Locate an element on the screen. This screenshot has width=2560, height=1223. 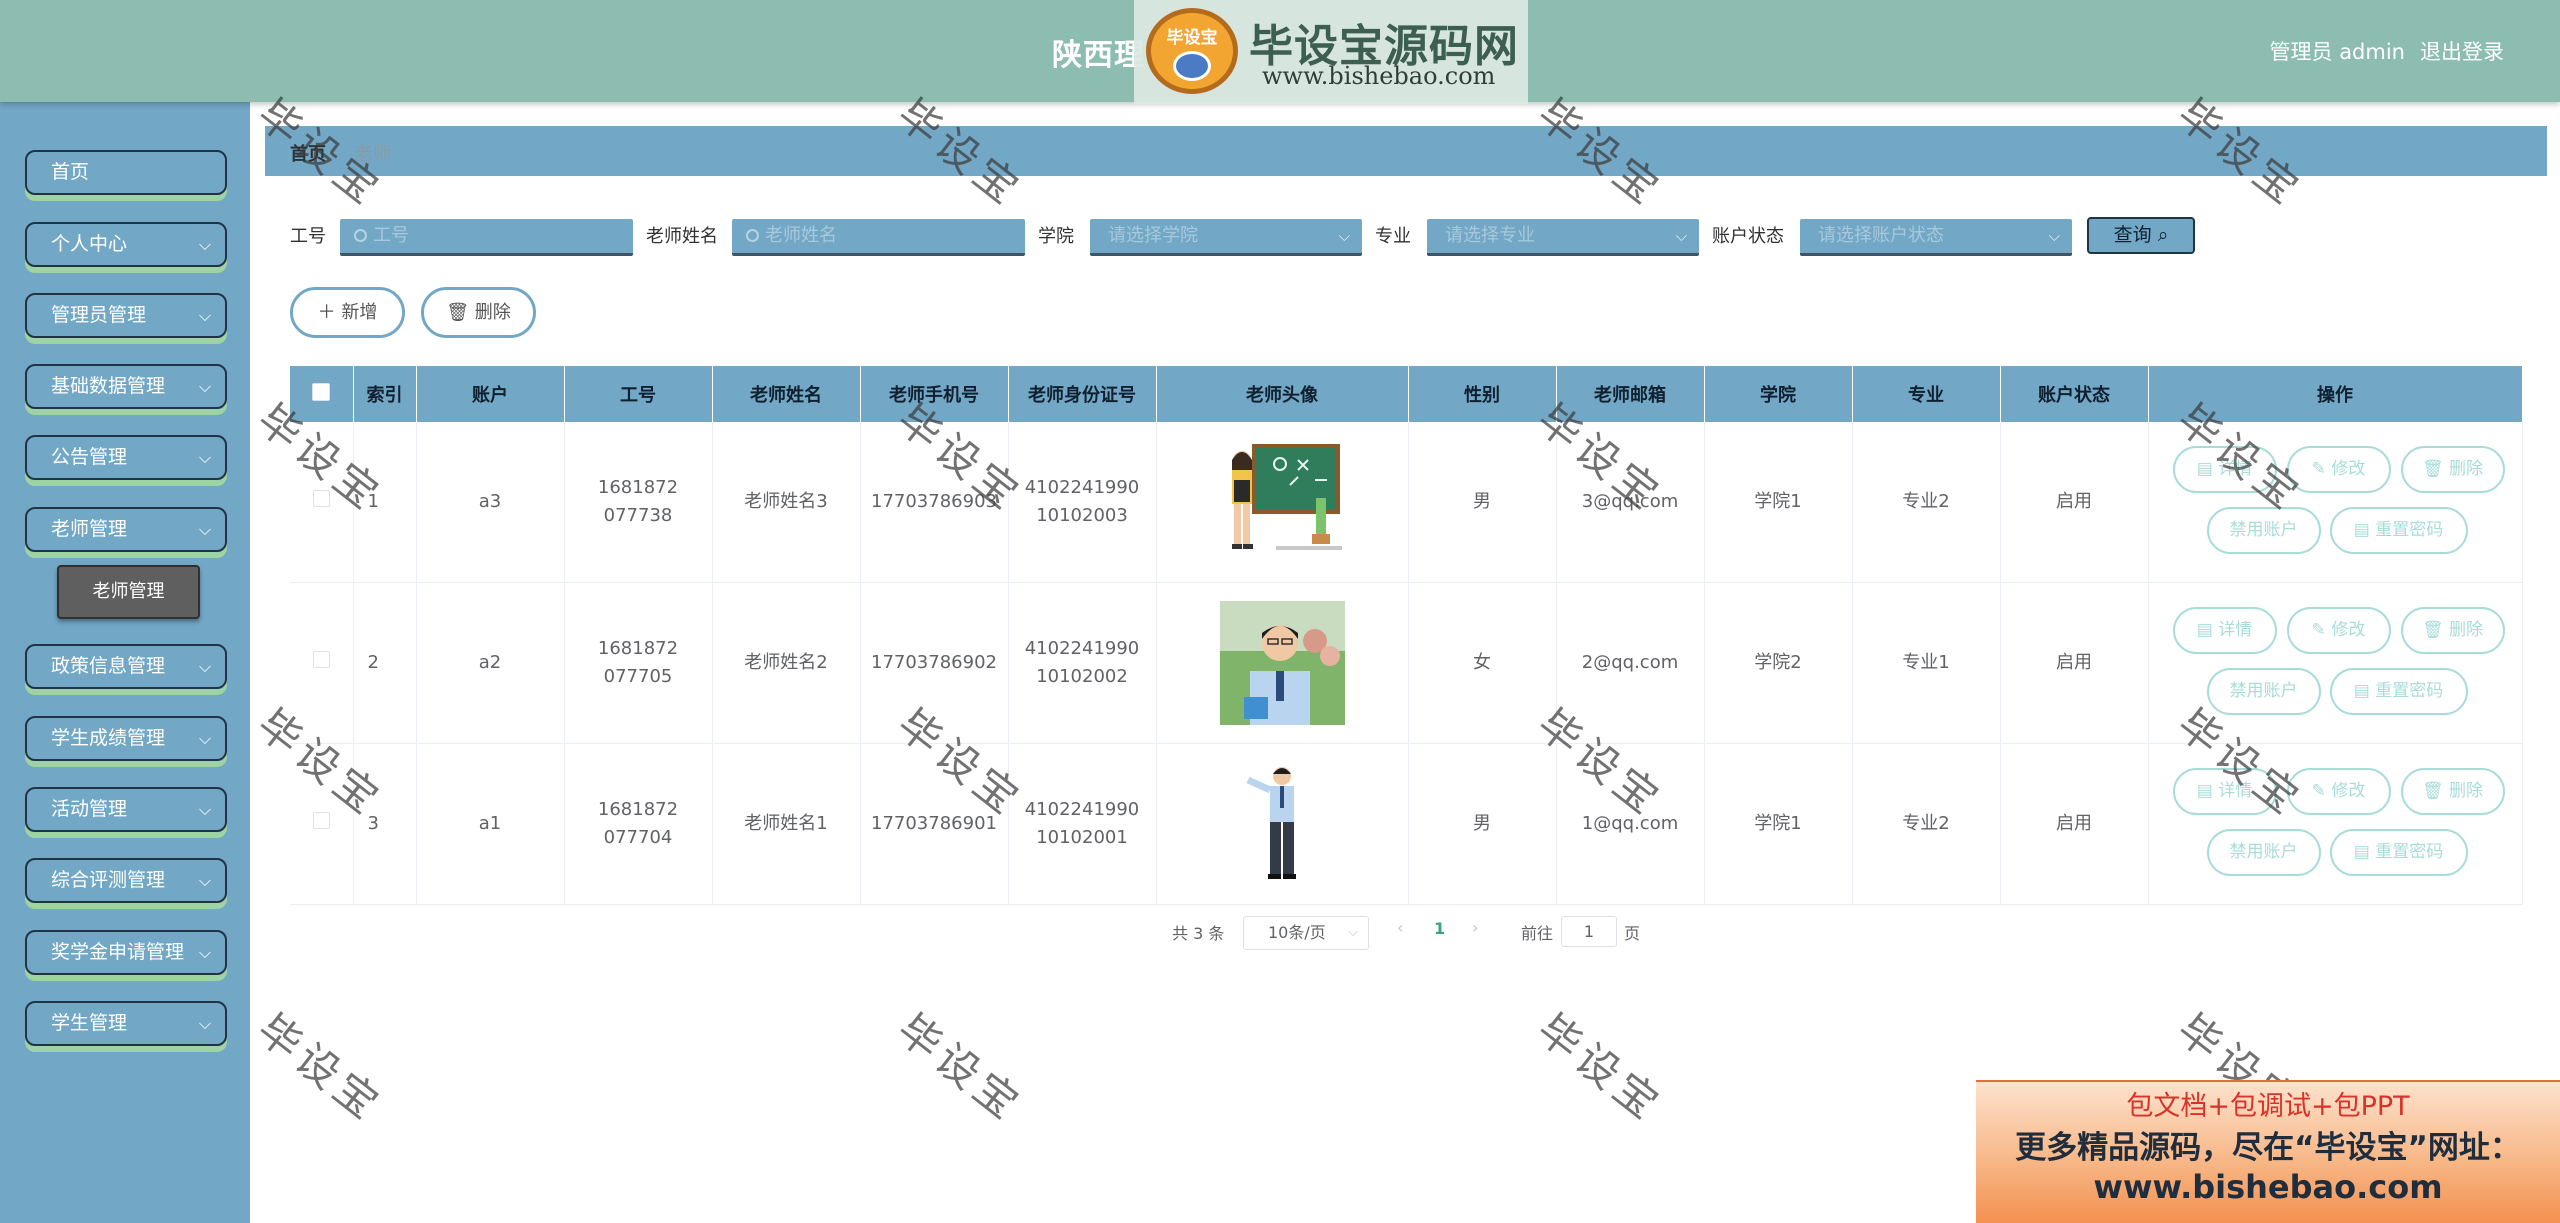
account-cell: a2 is located at coordinates (490, 663).